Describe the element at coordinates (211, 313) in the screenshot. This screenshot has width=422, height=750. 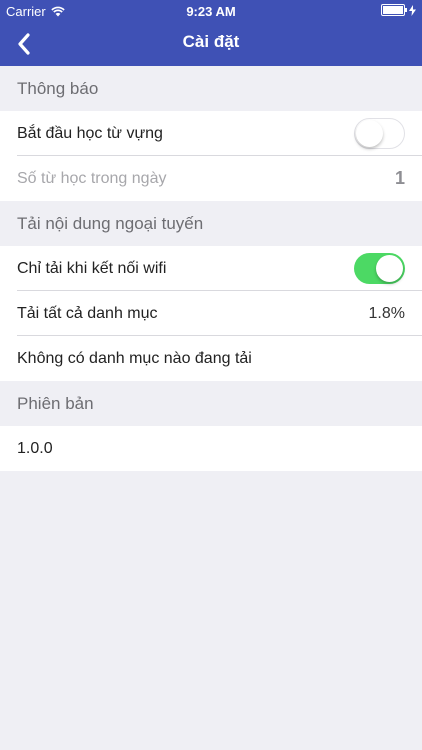
I see `download-all-row: Tải tất cả danh mục 1.8%` at that location.